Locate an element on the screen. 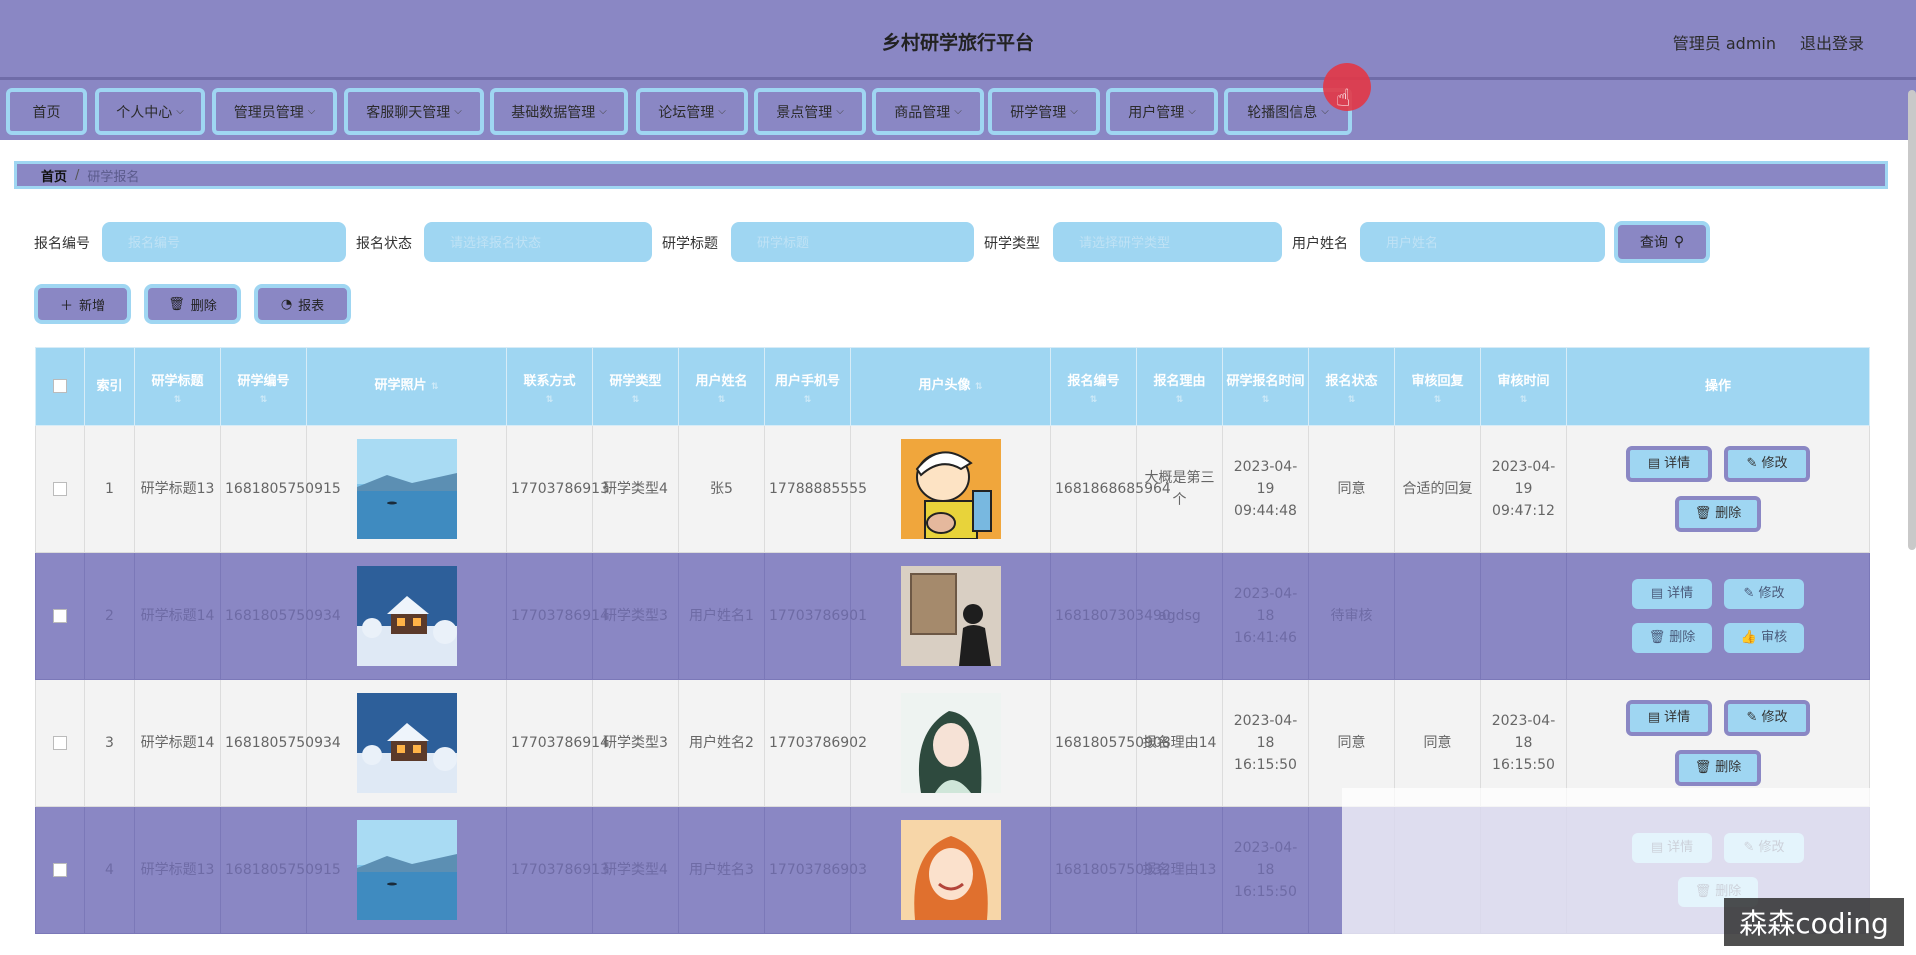 Image resolution: width=1916 pixels, height=955 pixels. cell-type: 研学类型3 is located at coordinates (635, 616).